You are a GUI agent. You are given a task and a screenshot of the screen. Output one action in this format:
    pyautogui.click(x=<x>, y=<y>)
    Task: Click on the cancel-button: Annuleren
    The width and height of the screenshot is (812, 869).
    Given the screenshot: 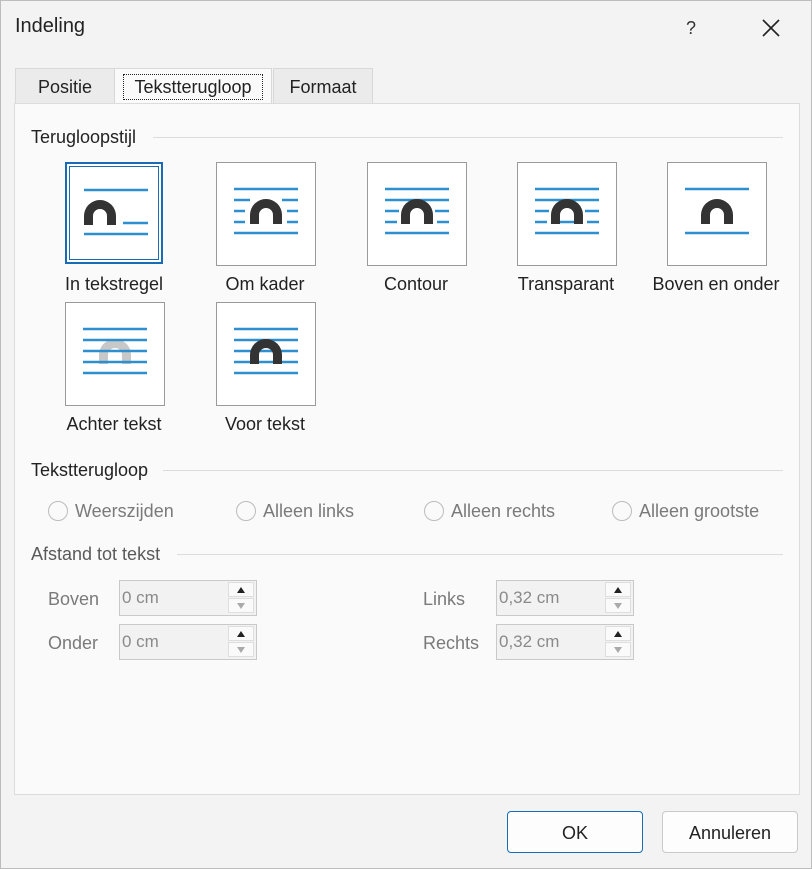 What is the action you would take?
    pyautogui.click(x=730, y=832)
    